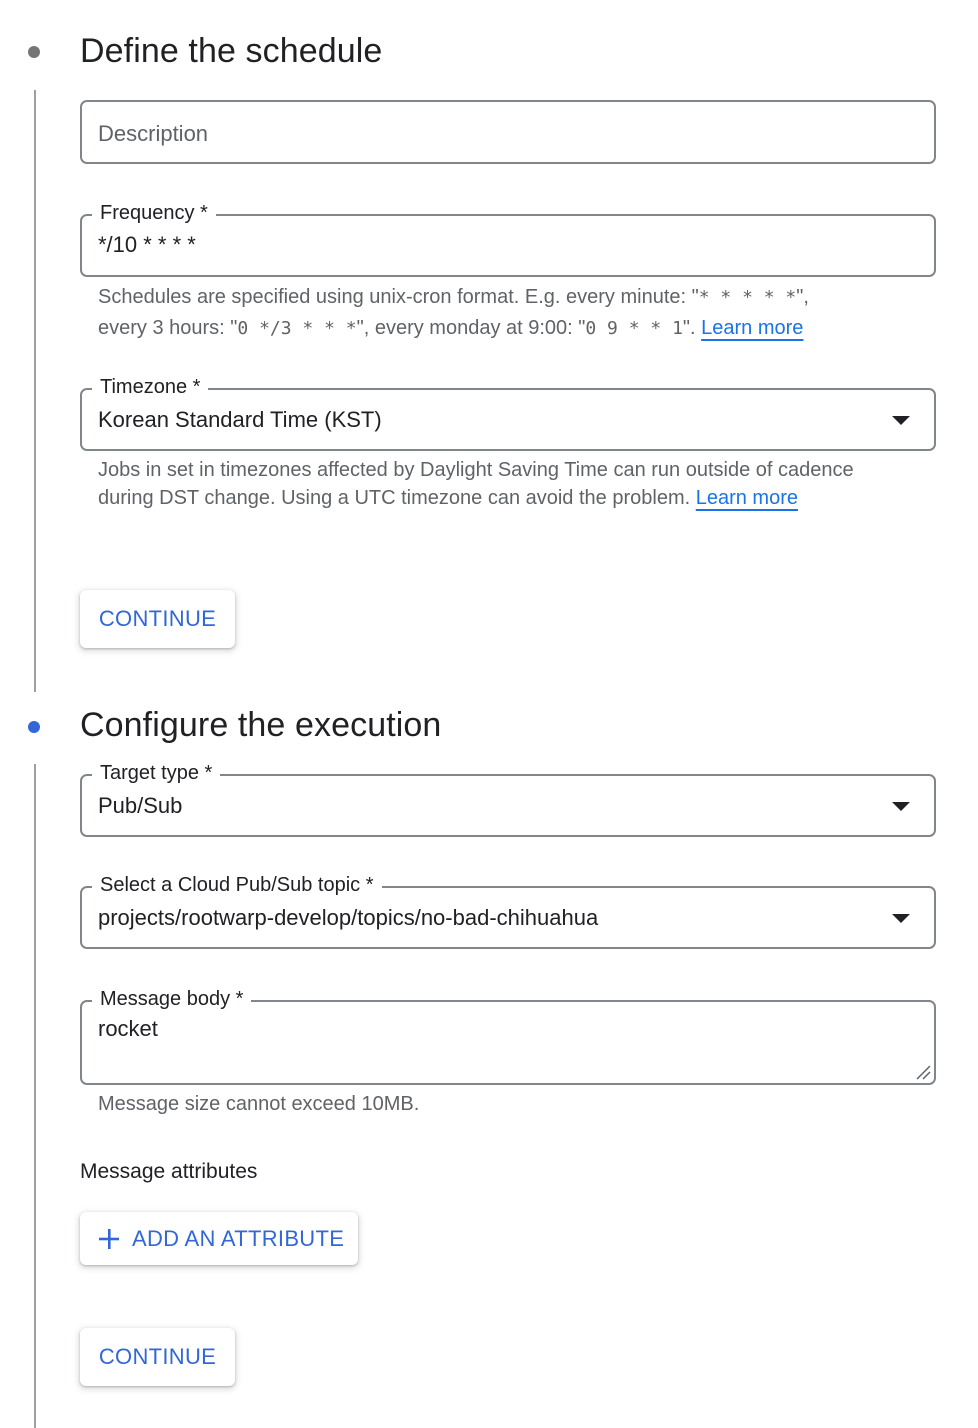  Describe the element at coordinates (240, 419) in the screenshot. I see `timezone-value: Korean Standard Time (KST)` at that location.